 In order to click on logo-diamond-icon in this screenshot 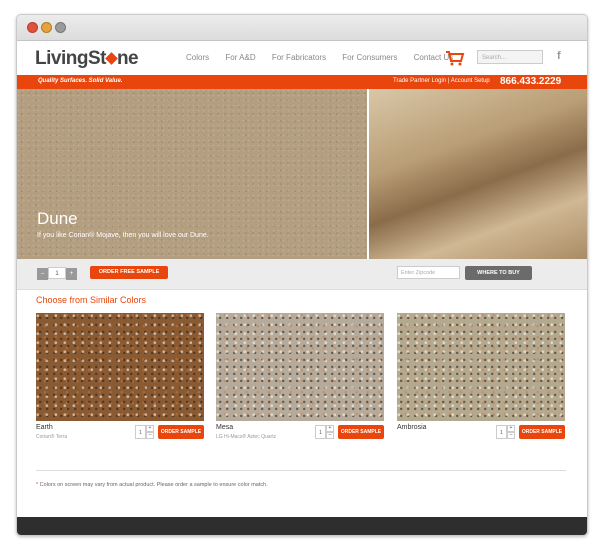, I will do `click(111, 58)`.